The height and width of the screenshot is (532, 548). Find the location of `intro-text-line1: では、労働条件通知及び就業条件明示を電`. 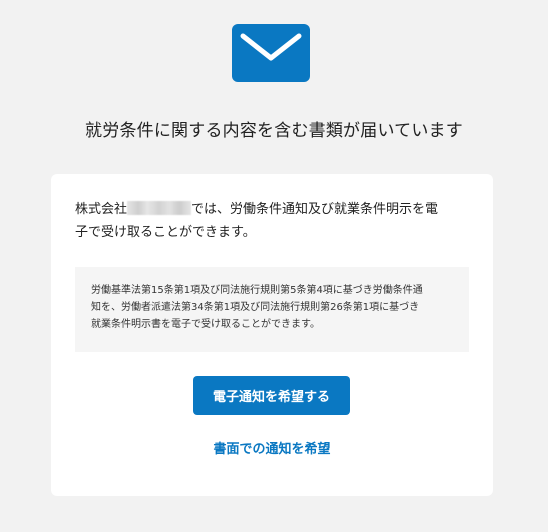

intro-text-line1: では、労働条件通知及び就業条件明示を電 is located at coordinates (315, 209).